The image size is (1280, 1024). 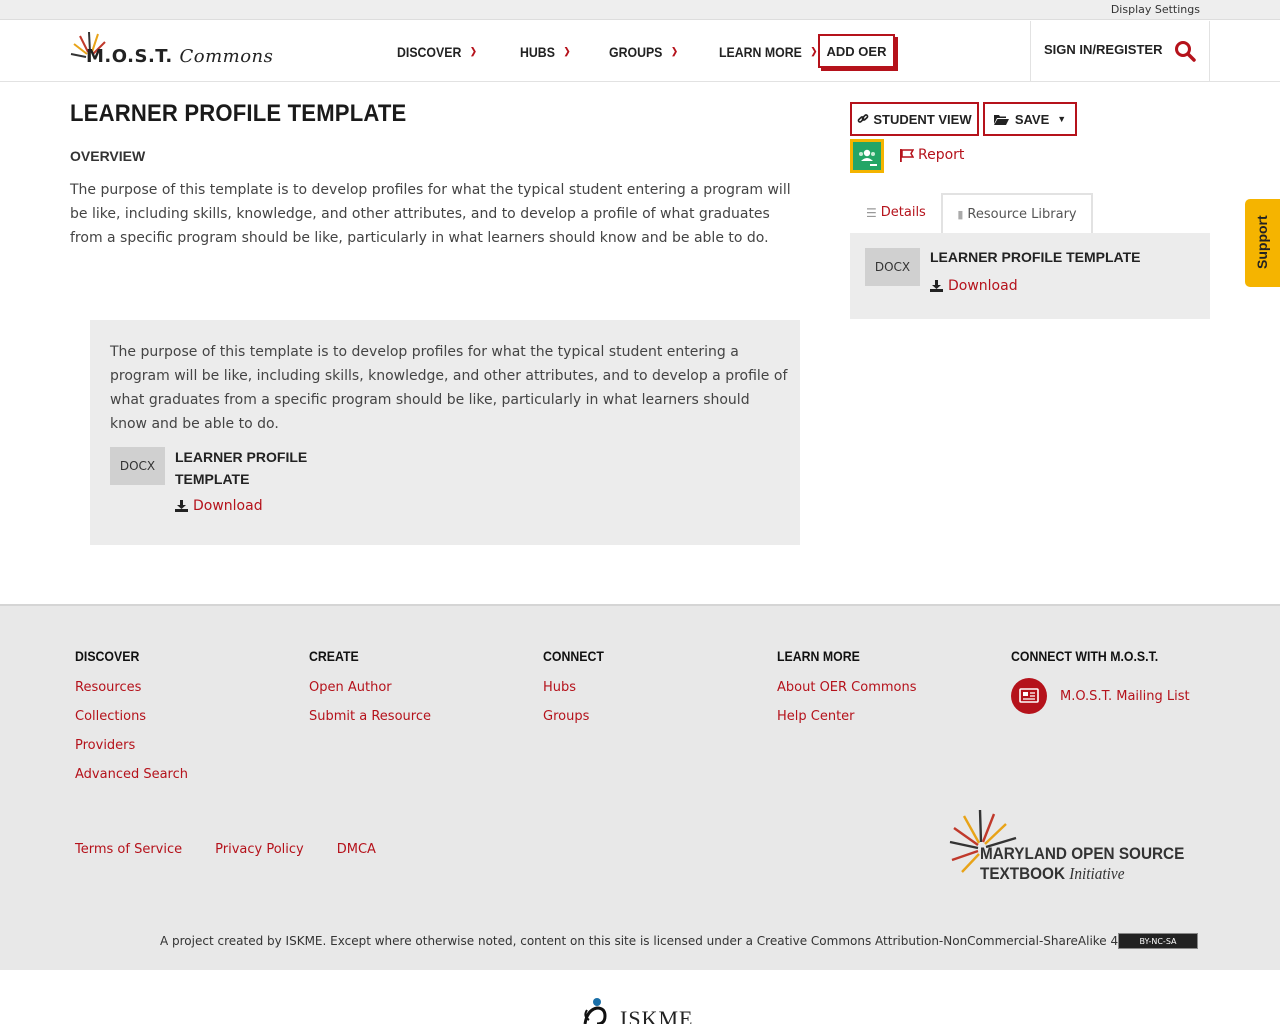 What do you see at coordinates (1001, 119) in the screenshot?
I see `folder-open-icon` at bounding box center [1001, 119].